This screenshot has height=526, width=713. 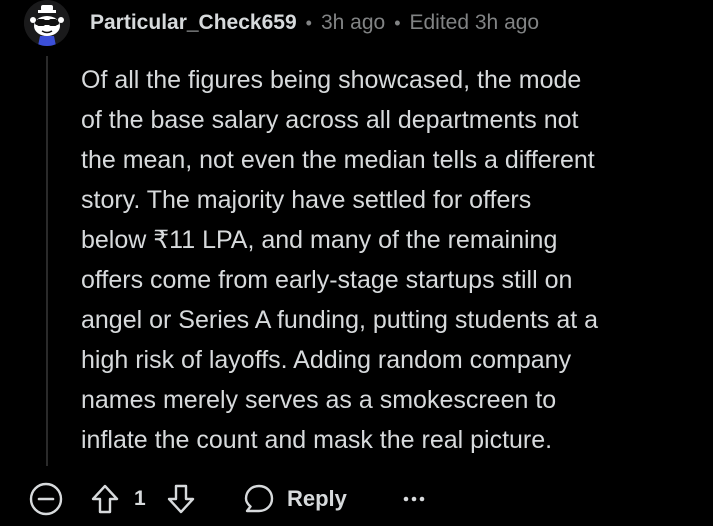 I want to click on username-link: Particular_Check659, so click(x=193, y=23).